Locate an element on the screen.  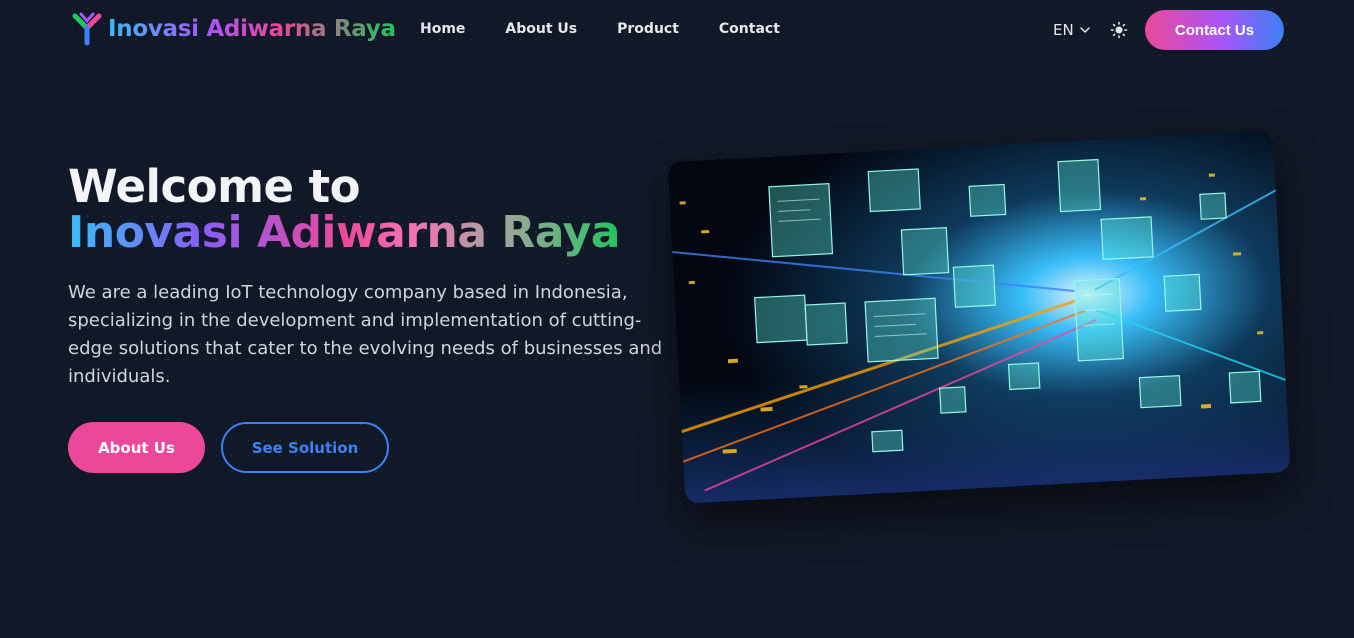
brand-logo: Inovasi Adiwarna Raya is located at coordinates (234, 29).